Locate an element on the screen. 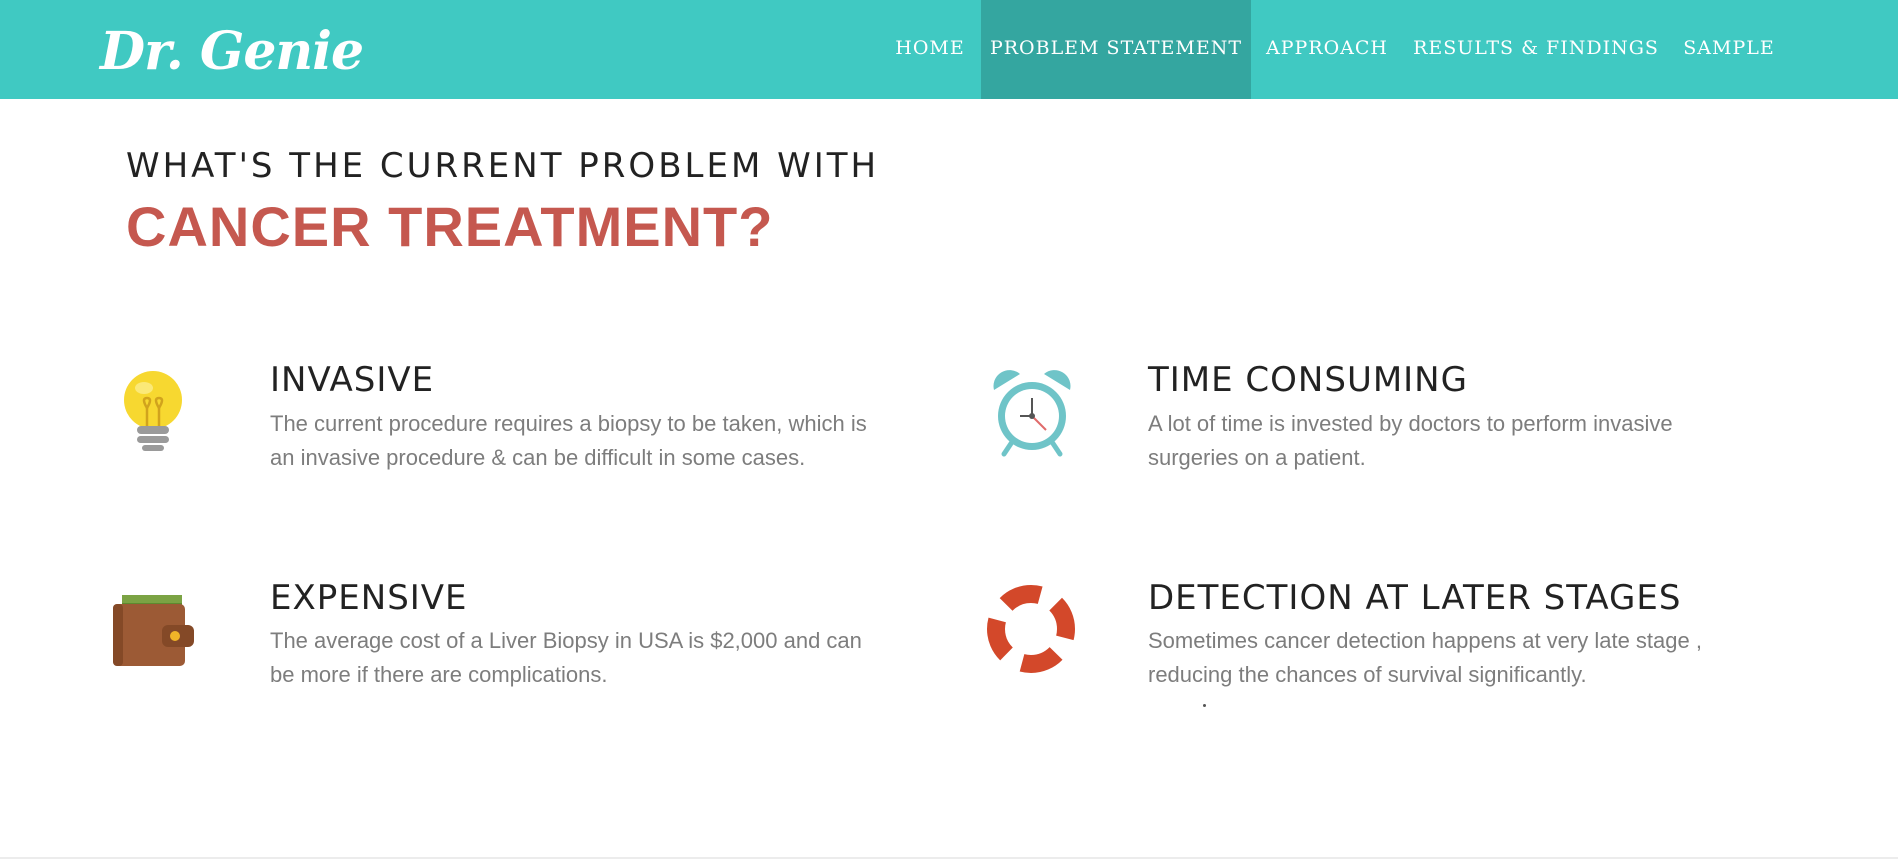 The width and height of the screenshot is (1898, 859). feature-title: TIME CONSUMING is located at coordinates (1308, 380).